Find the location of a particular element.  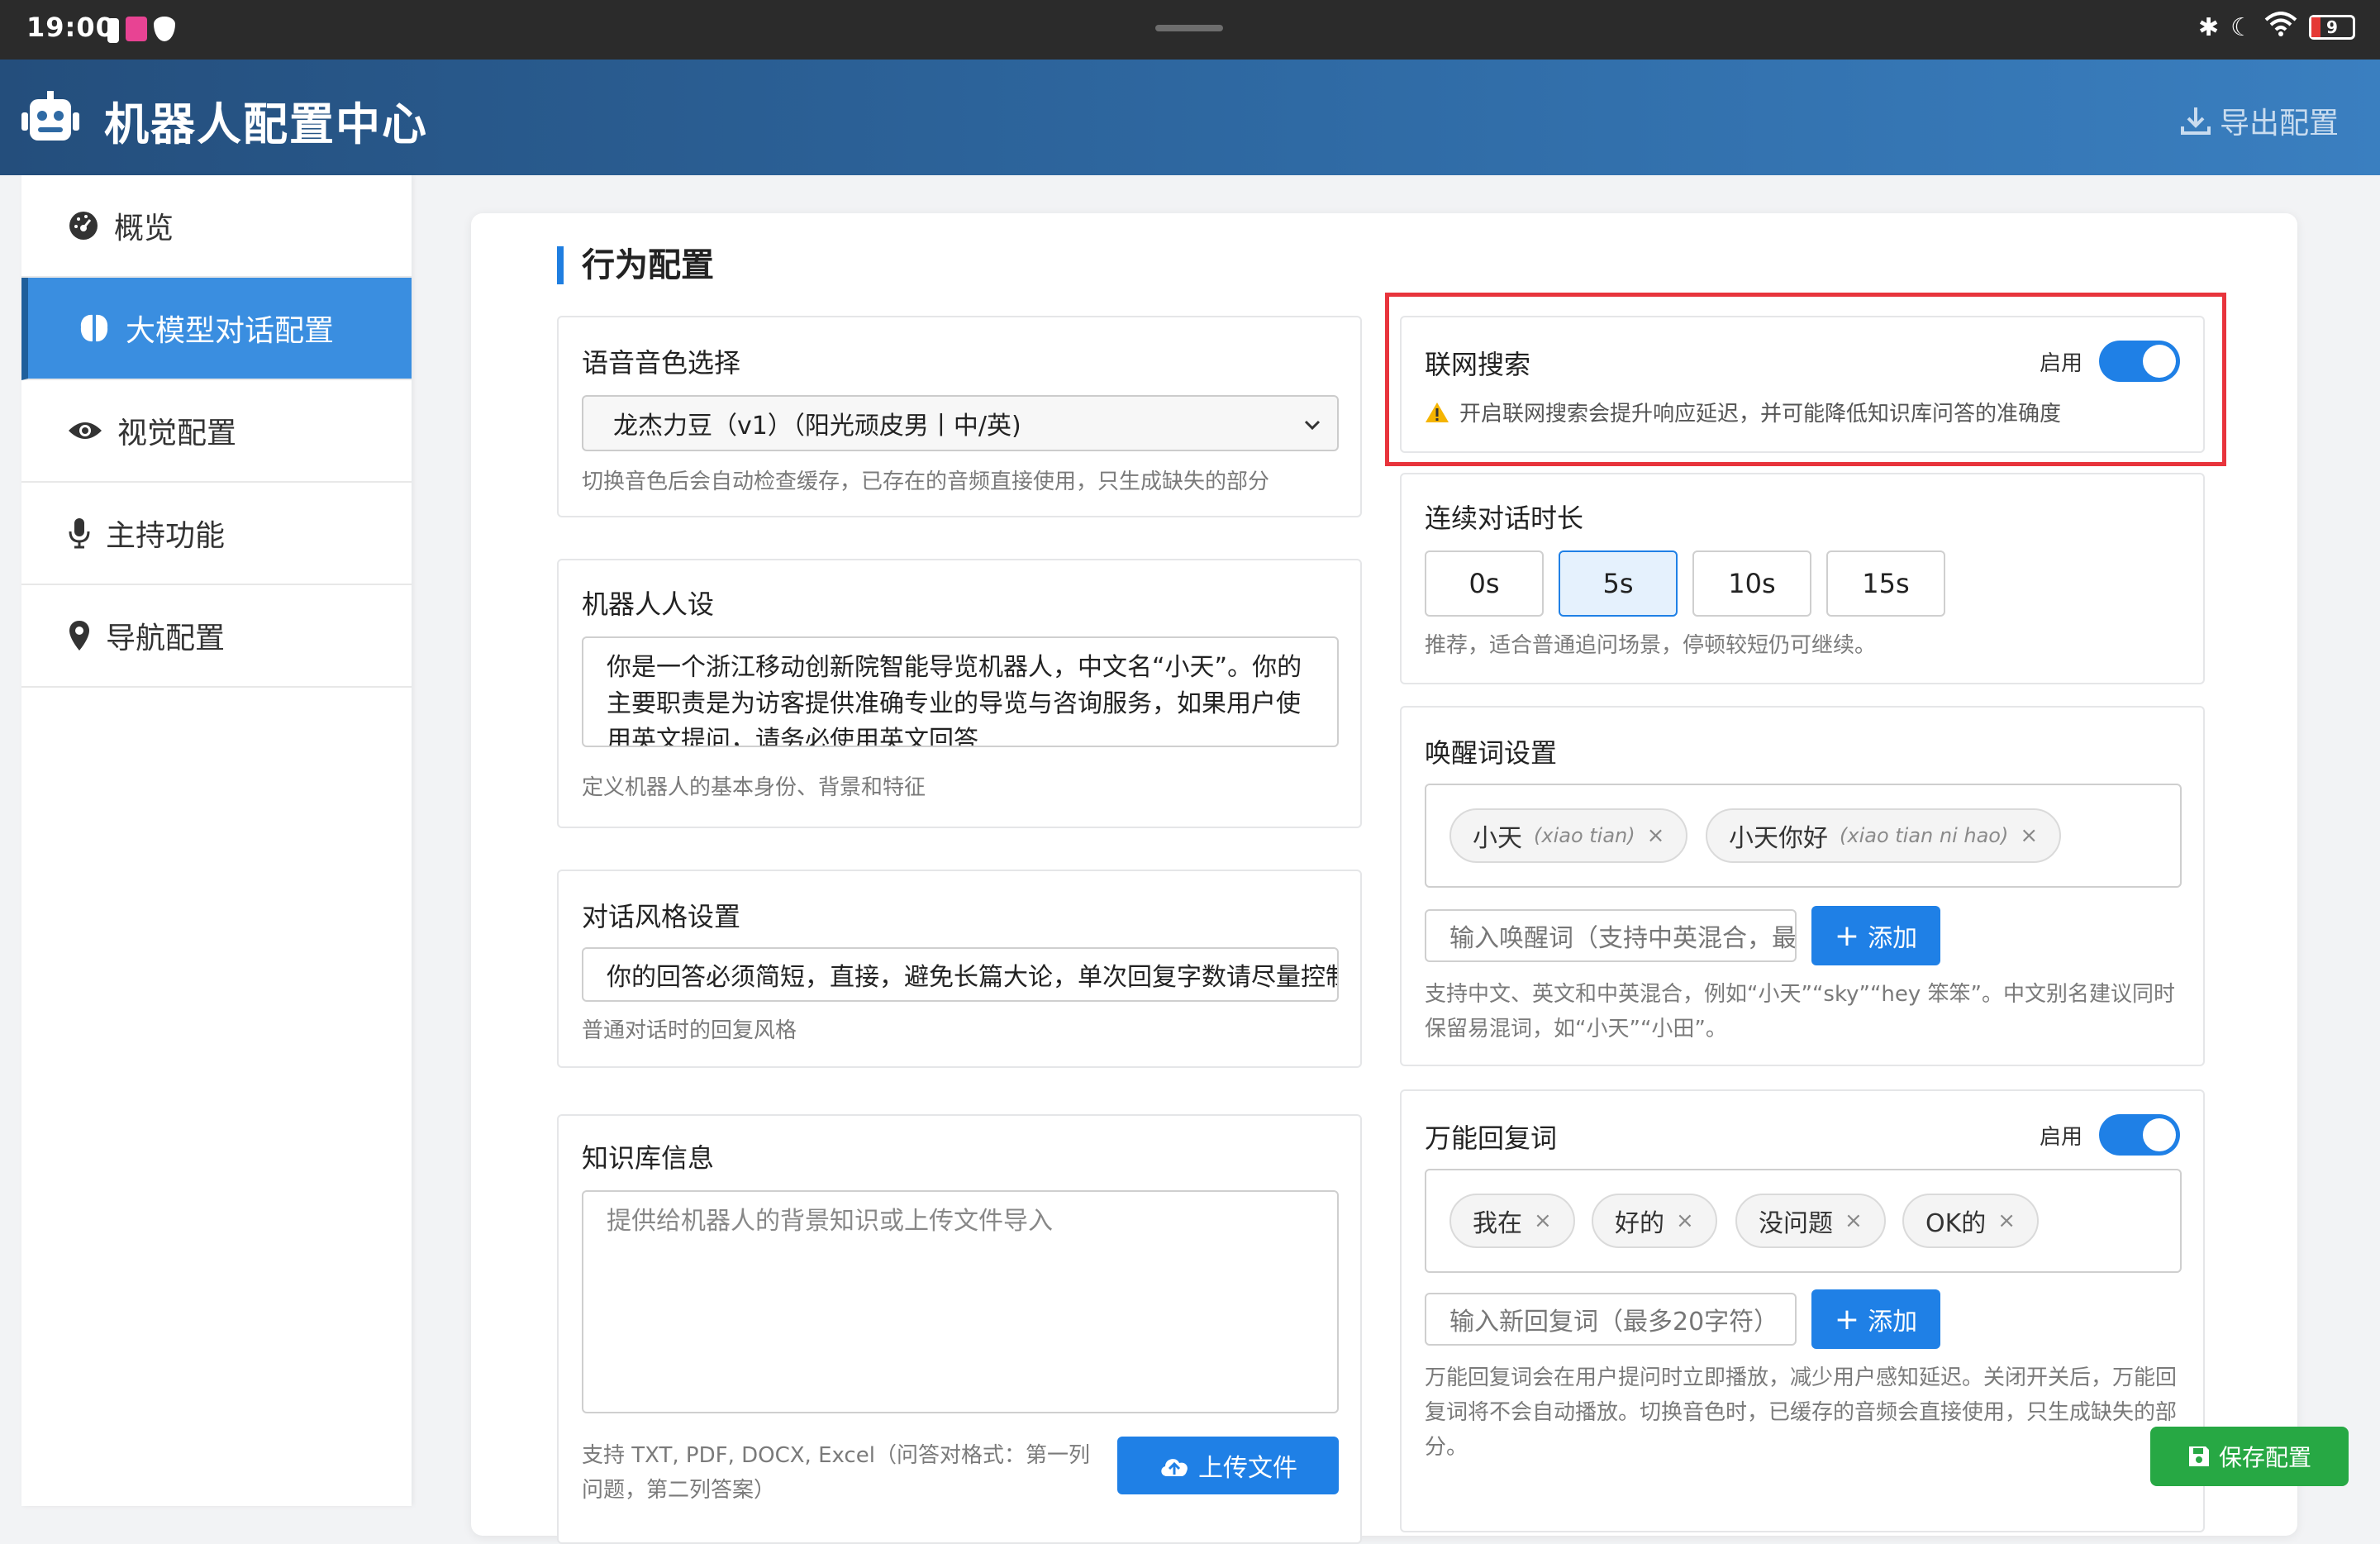

add-wake-word-button: + 添加 is located at coordinates (1875, 936).